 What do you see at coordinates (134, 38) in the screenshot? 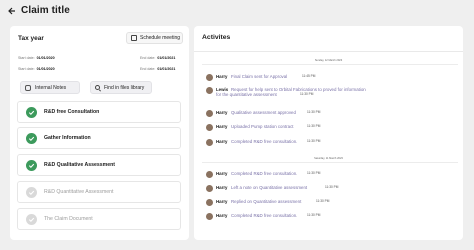
I see `calendar-icon` at bounding box center [134, 38].